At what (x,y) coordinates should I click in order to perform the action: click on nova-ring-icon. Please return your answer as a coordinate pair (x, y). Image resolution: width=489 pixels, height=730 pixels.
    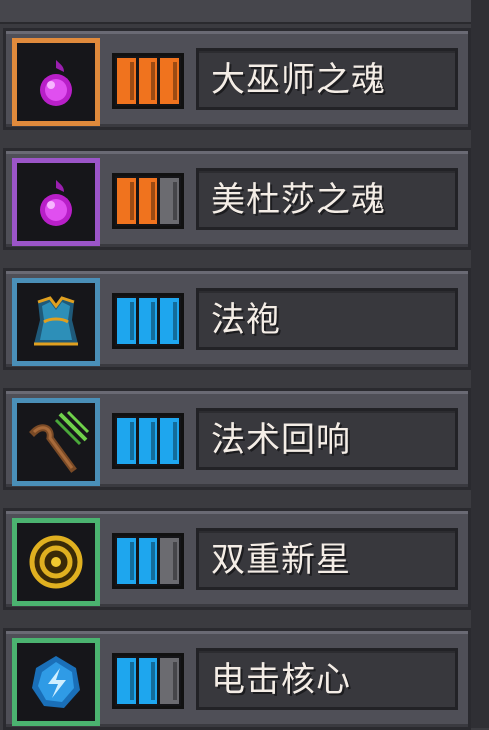
    Looking at the image, I should click on (56, 562).